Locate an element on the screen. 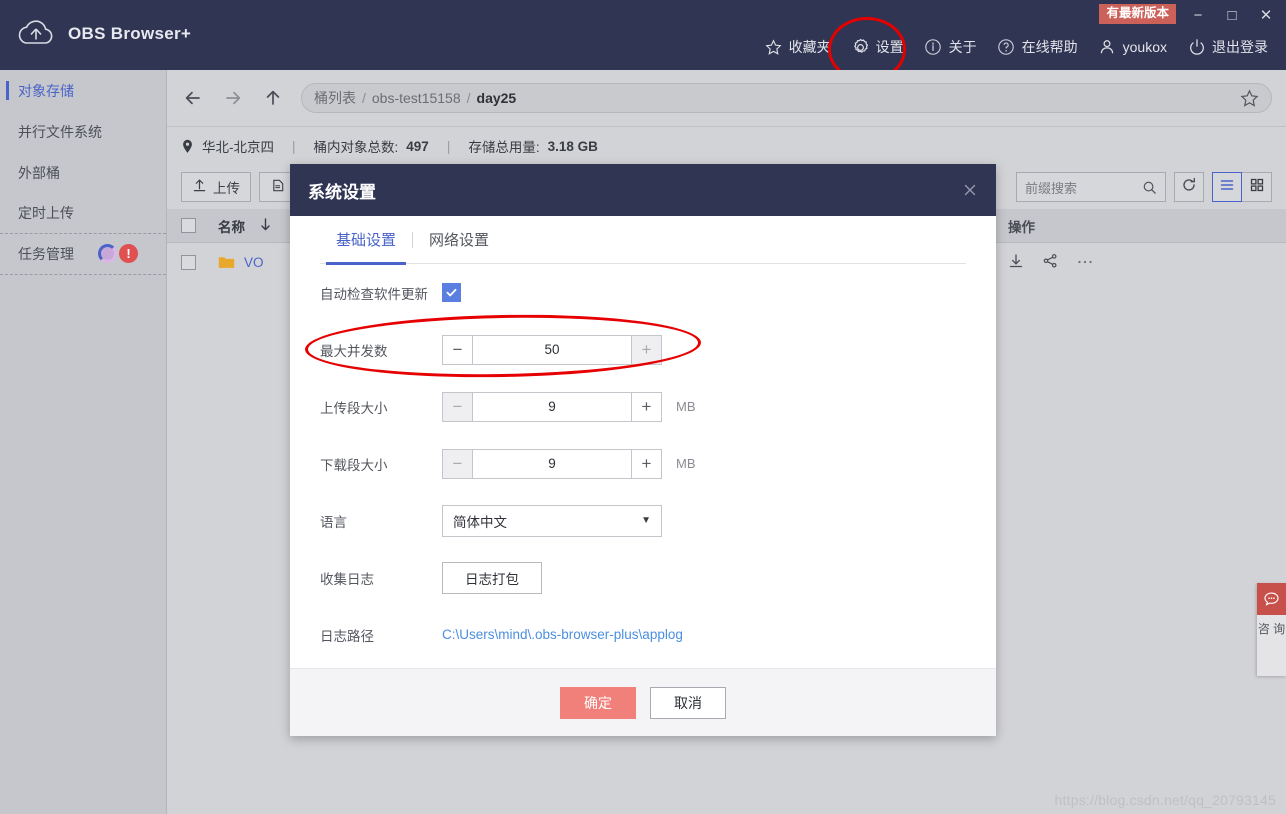 This screenshot has height=814, width=1286. sidebar-item-label: 任务管理 is located at coordinates (46, 254).